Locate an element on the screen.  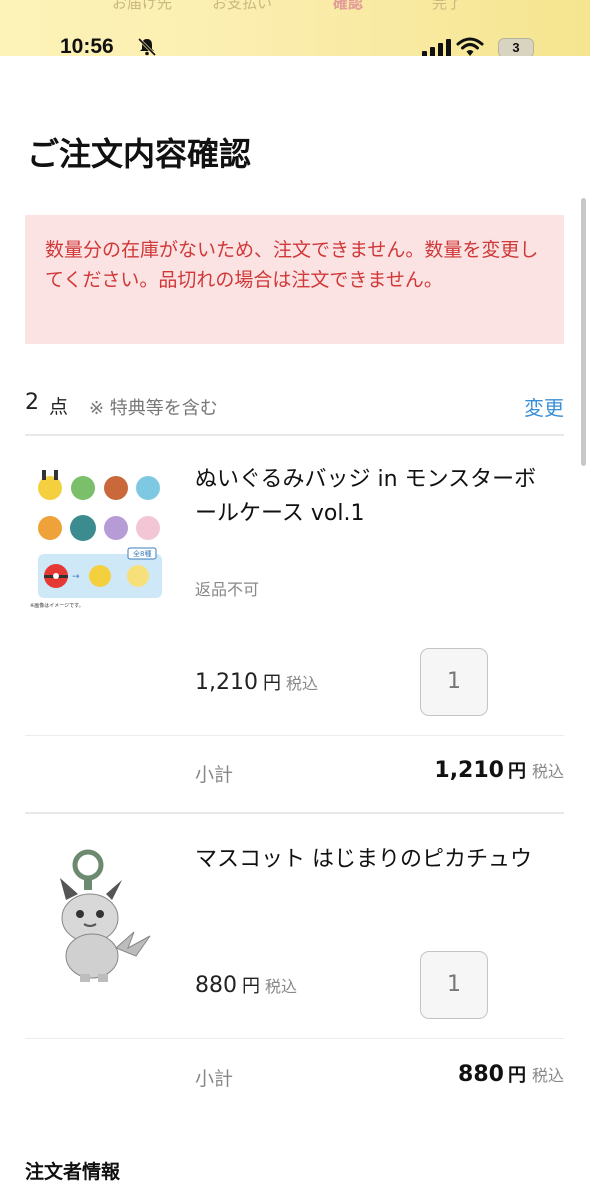
subtotal-value: 1,210 円税込 is located at coordinates (499, 770).